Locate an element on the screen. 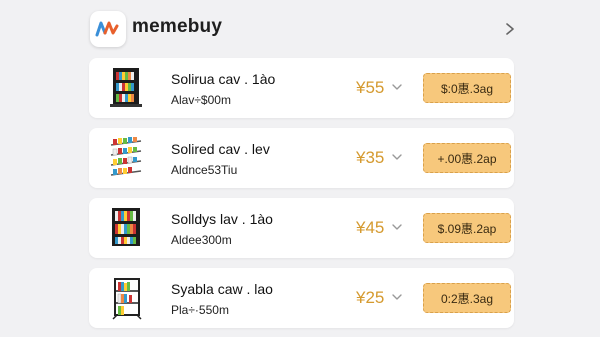 The image size is (600, 337). app-name: memebuy is located at coordinates (177, 26).